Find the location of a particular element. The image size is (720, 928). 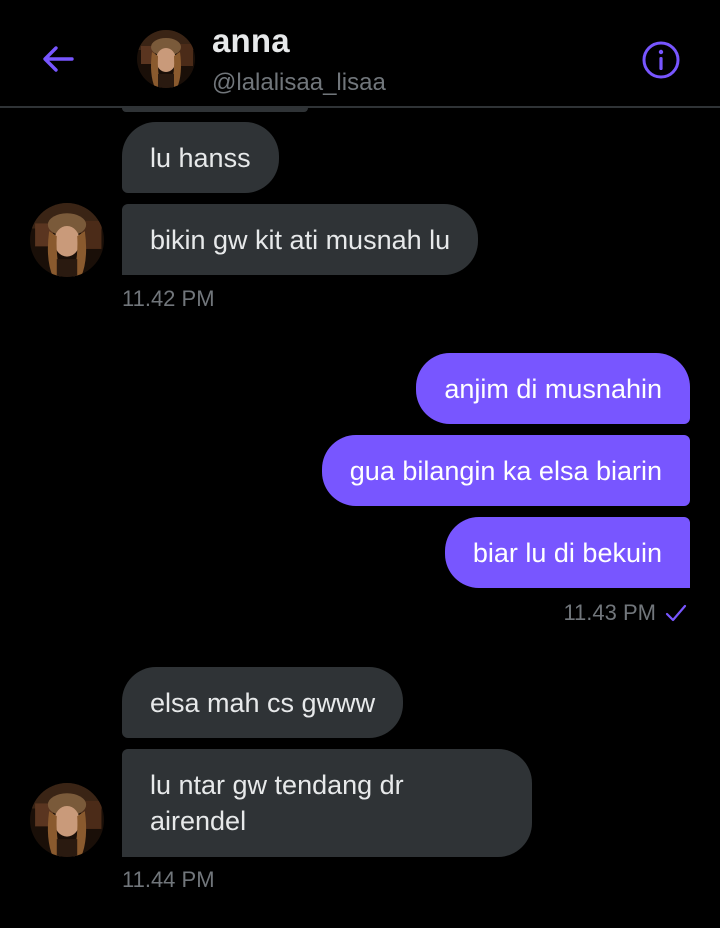

message-timestamp: 11.44 PM is located at coordinates (168, 879).